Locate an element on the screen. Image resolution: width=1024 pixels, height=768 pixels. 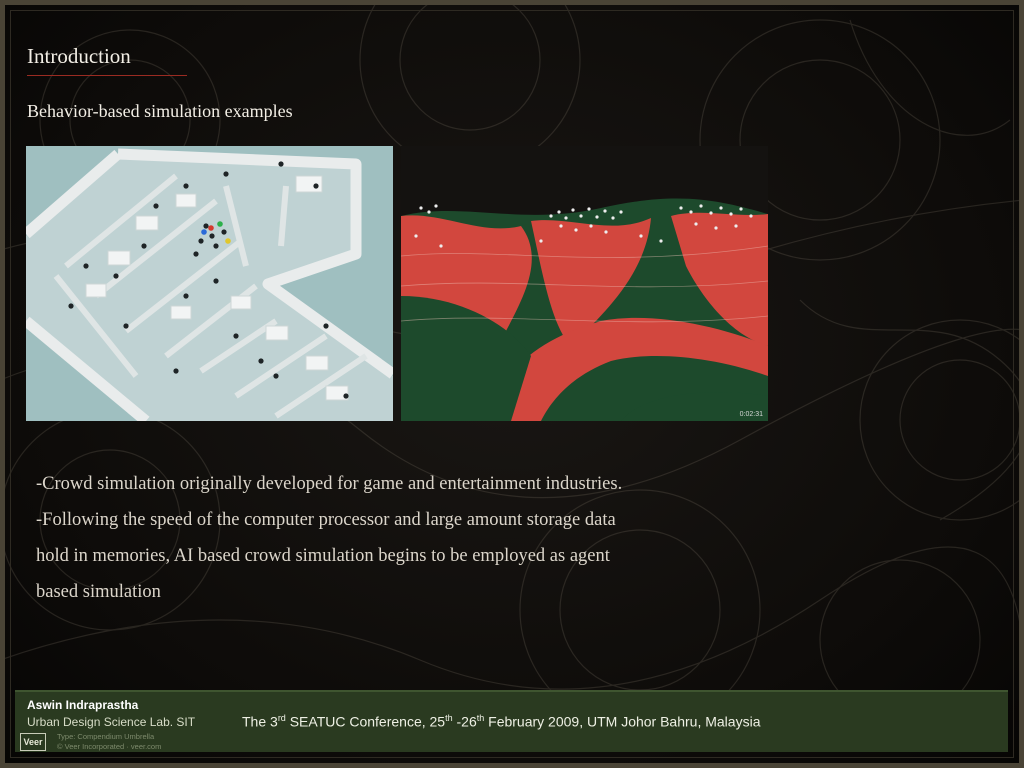
title-underline is located at coordinates (107, 75).